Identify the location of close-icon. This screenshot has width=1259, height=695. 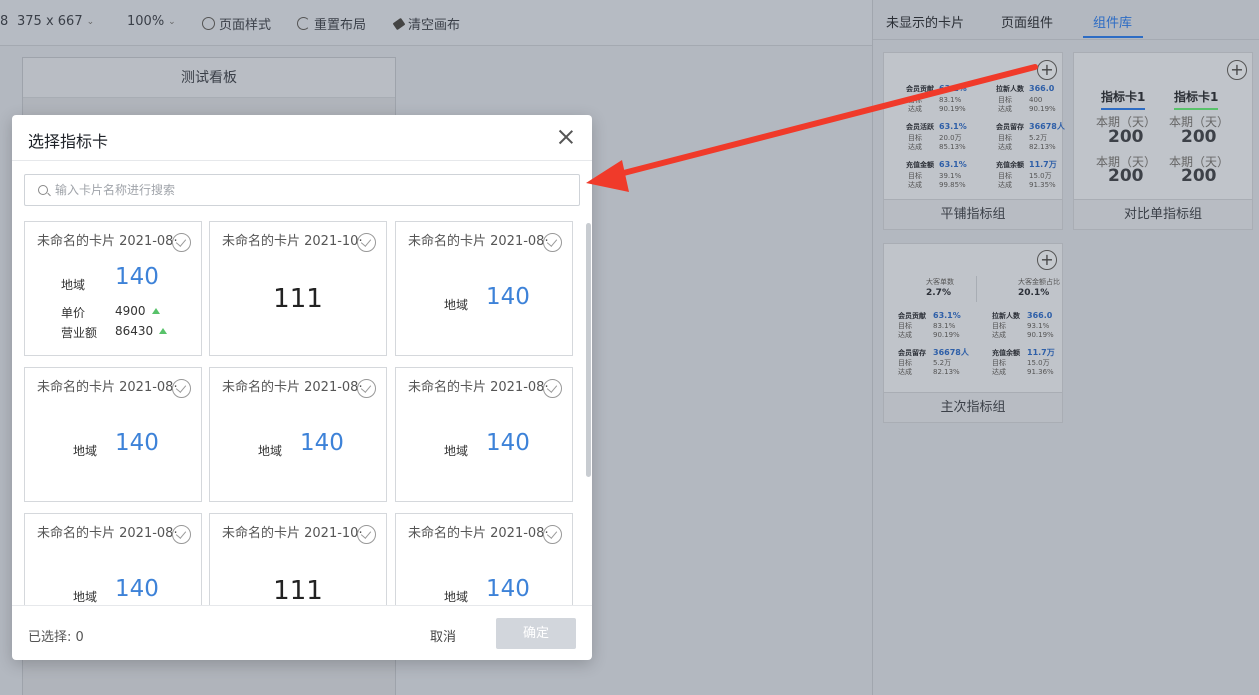
(566, 137).